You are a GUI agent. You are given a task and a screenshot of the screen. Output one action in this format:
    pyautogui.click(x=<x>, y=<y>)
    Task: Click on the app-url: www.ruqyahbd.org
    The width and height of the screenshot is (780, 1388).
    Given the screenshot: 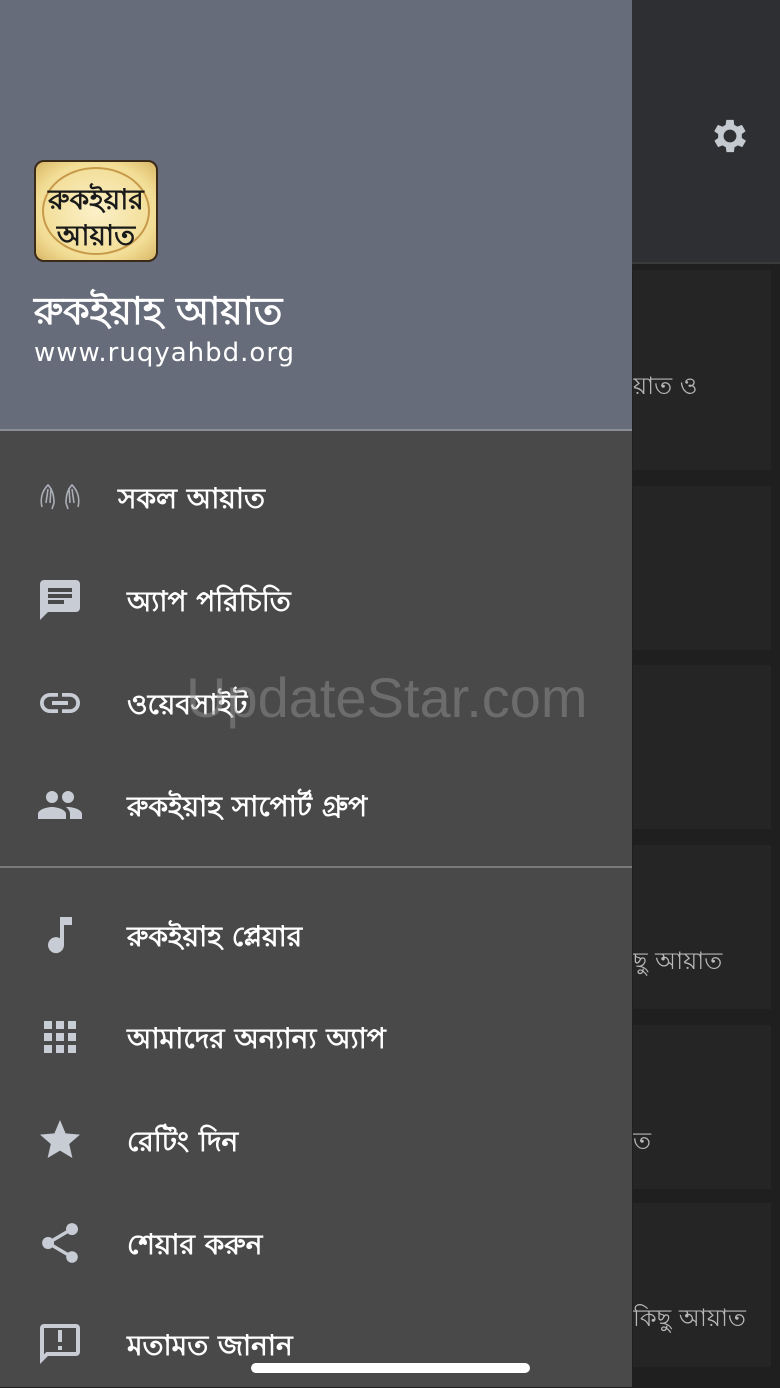 What is the action you would take?
    pyautogui.click(x=165, y=353)
    